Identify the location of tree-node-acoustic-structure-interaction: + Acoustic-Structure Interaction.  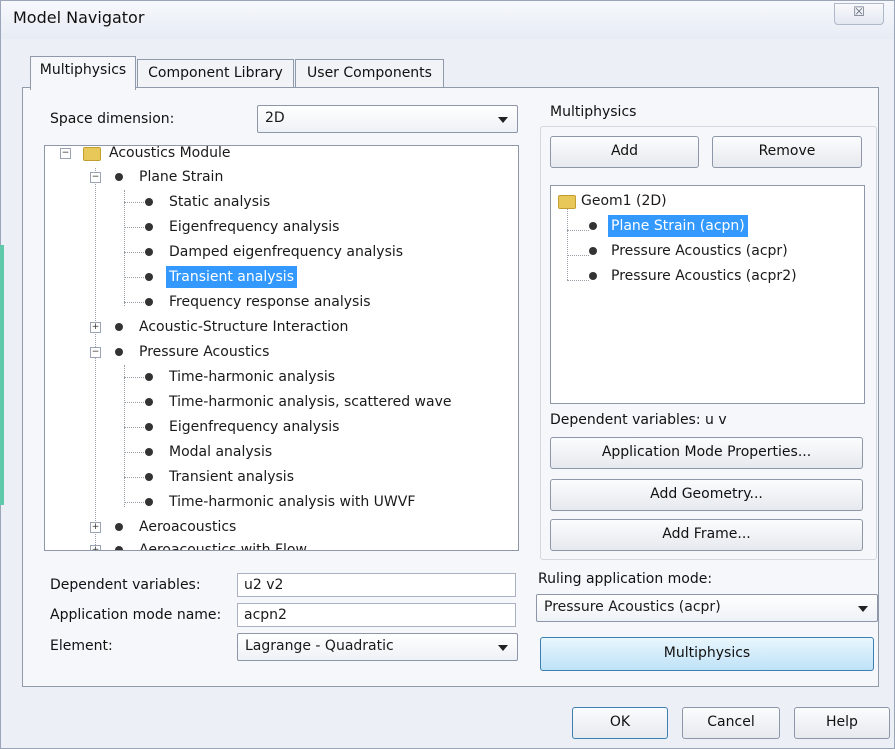
(281, 327).